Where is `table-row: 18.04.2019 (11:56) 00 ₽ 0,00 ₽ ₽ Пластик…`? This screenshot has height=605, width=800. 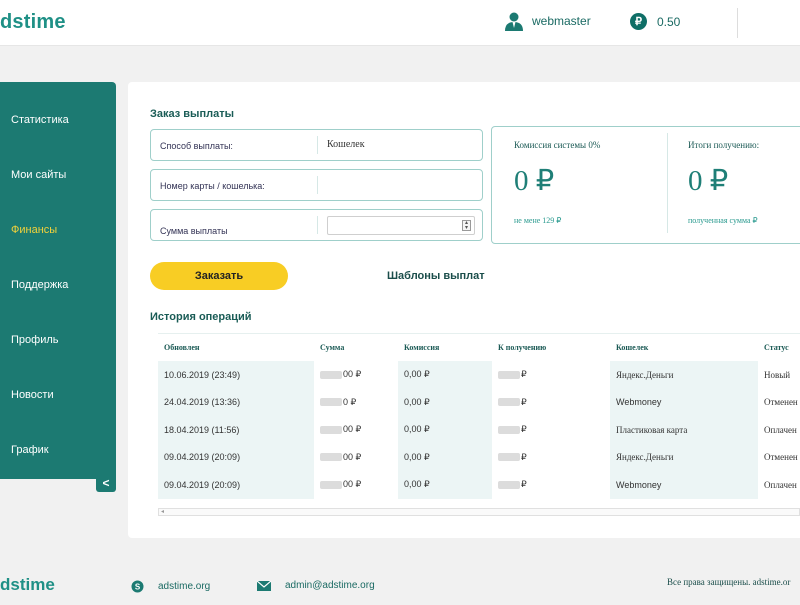 table-row: 18.04.2019 (11:56) 00 ₽ 0,00 ₽ ₽ Пластик… is located at coordinates (479, 430).